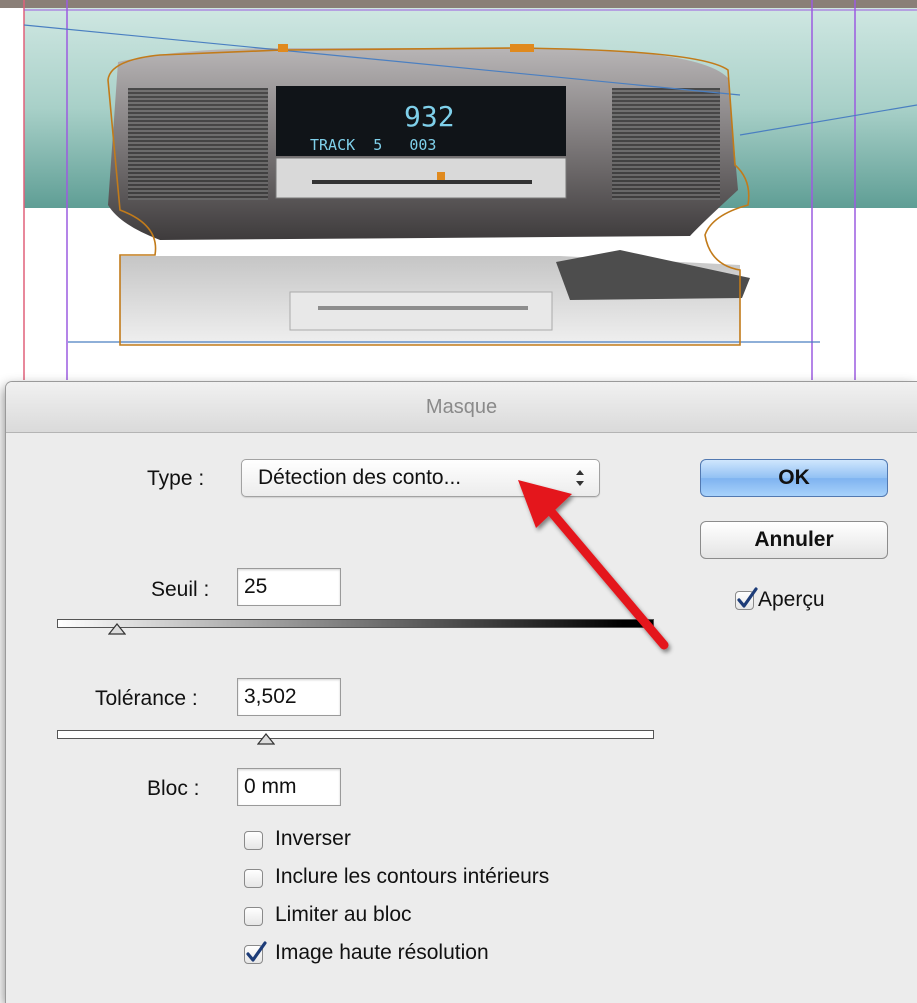  What do you see at coordinates (429, 116) in the screenshot?
I see `stereo-display-line1: 932` at bounding box center [429, 116].